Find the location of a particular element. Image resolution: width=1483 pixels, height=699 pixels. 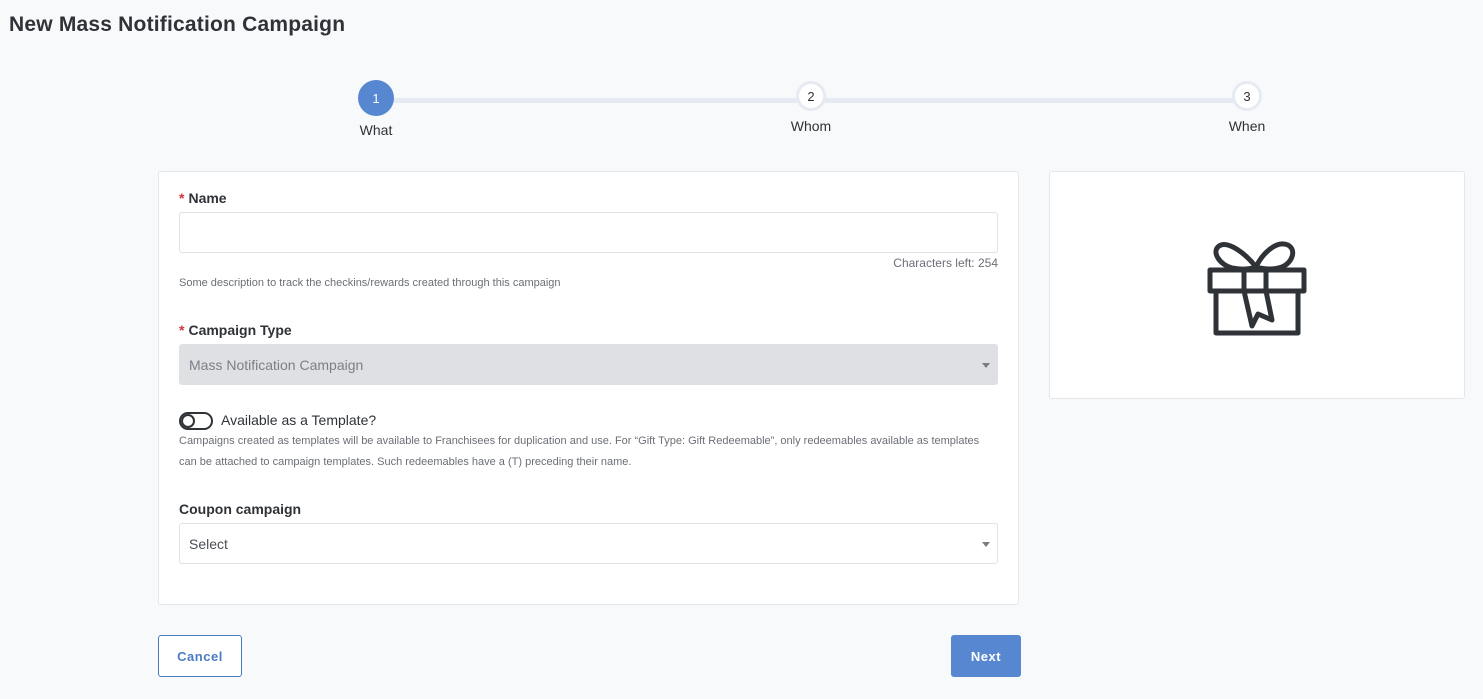

campaign-type-label: * Campaign Type is located at coordinates (235, 330).